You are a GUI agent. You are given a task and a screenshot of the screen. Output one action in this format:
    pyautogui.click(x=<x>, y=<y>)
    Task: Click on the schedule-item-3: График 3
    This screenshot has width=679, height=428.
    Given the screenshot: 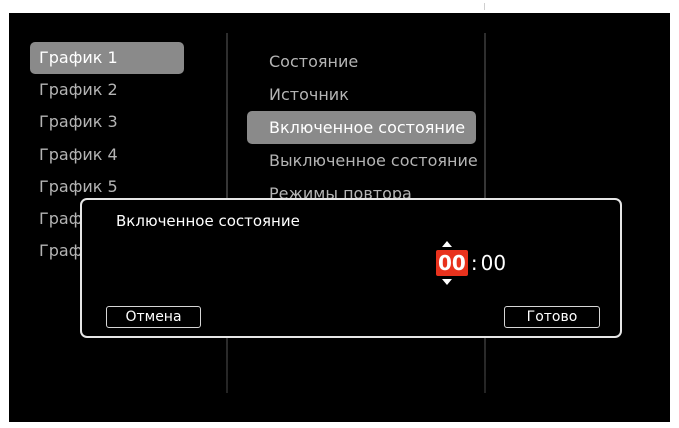 What is the action you would take?
    pyautogui.click(x=107, y=122)
    